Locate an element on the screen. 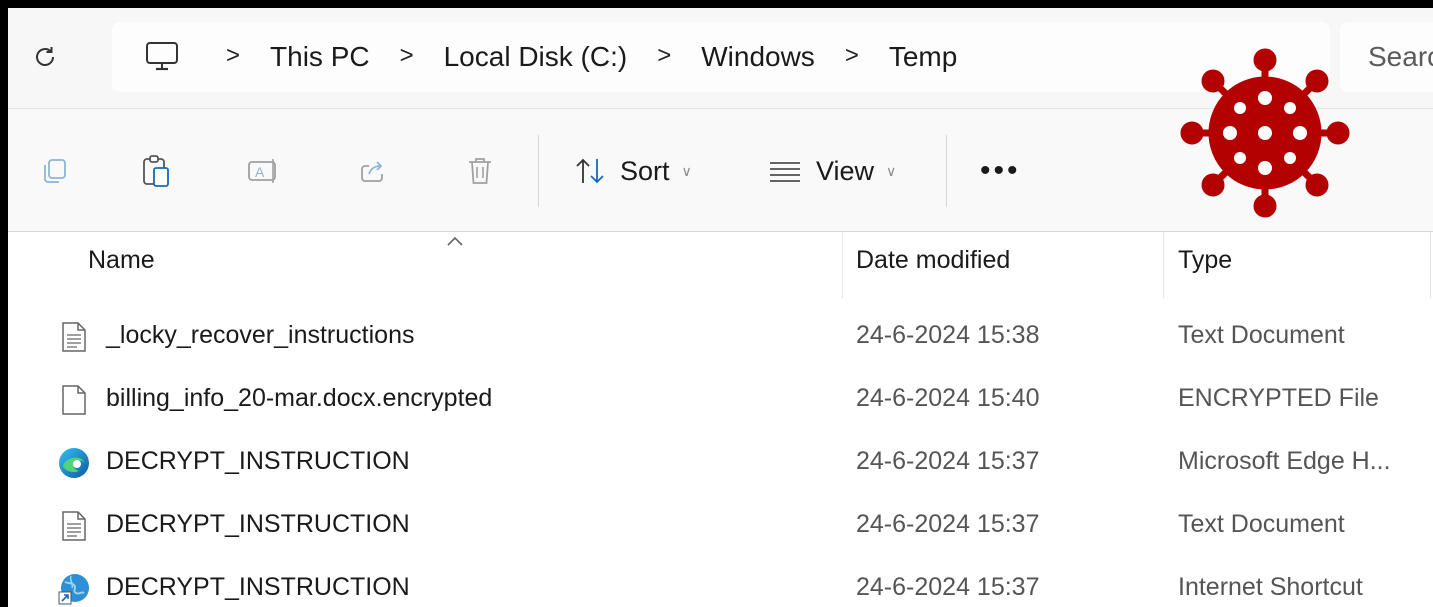 The image size is (1433, 607). this-pc-icon is located at coordinates (164, 57).